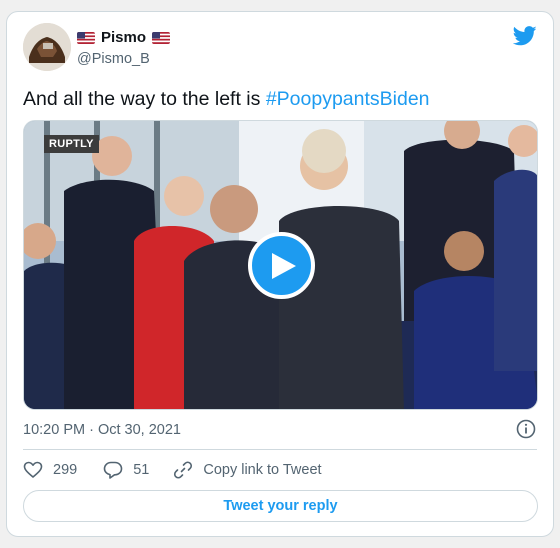 This screenshot has width=560, height=548. What do you see at coordinates (172, 470) in the screenshot?
I see `tweet-actions: 299 51 Copy link to Tweet` at bounding box center [172, 470].